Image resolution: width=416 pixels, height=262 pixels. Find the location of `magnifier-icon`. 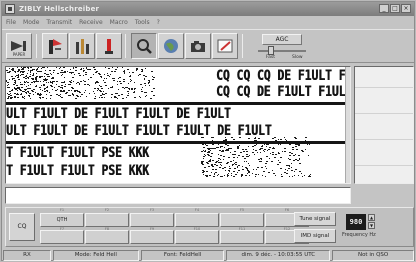

magnifier-icon is located at coordinates (144, 46).